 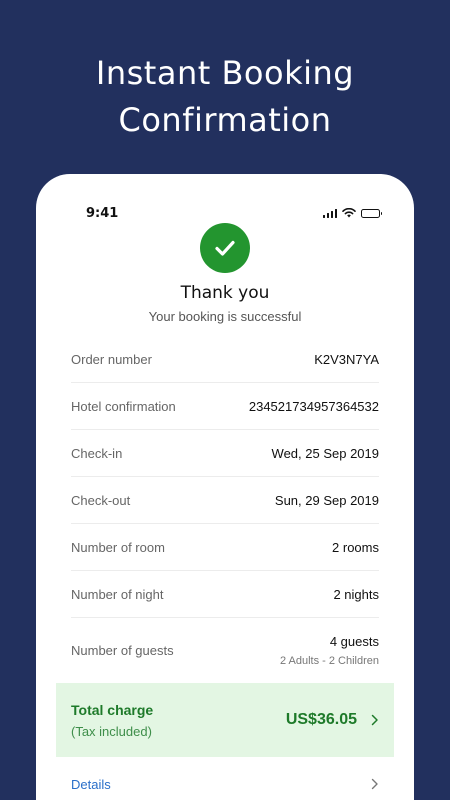 What do you see at coordinates (225, 248) in the screenshot?
I see `success-check-icon` at bounding box center [225, 248].